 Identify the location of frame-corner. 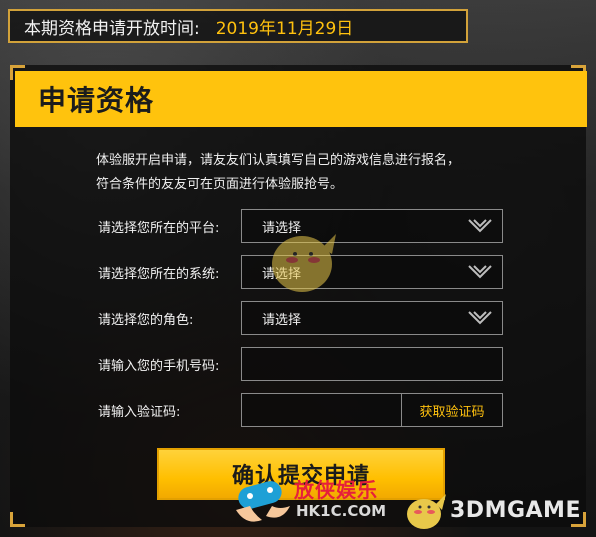
(17, 519).